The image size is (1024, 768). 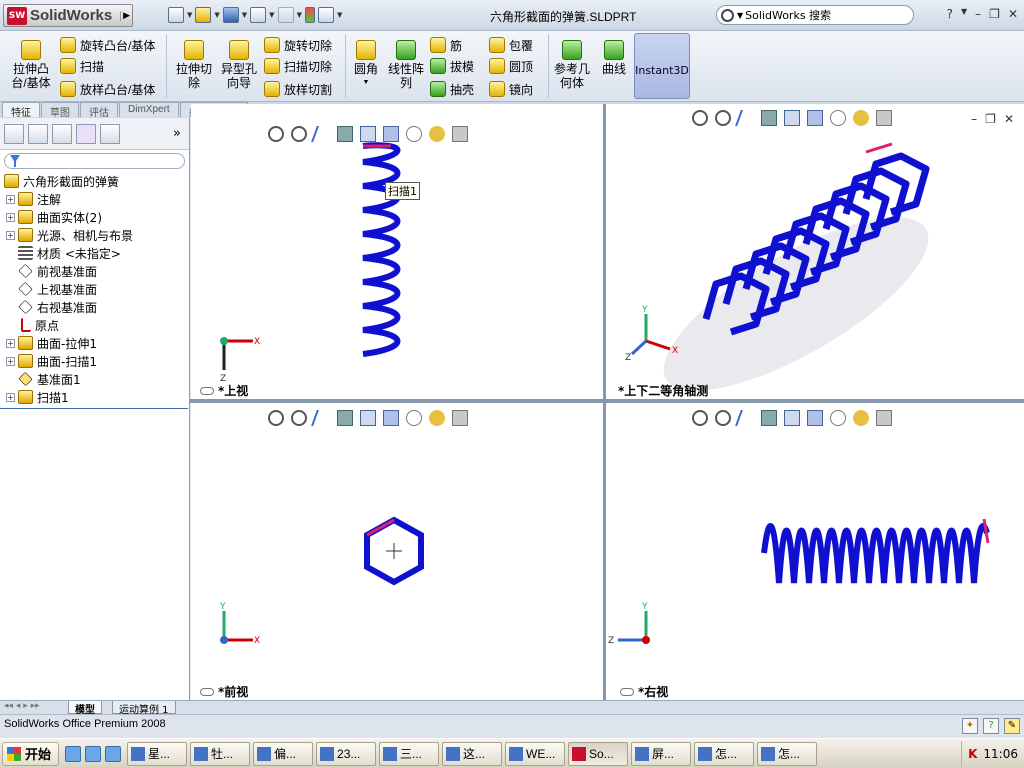 I want to click on tab-evaluate: 评估, so click(x=99, y=110).